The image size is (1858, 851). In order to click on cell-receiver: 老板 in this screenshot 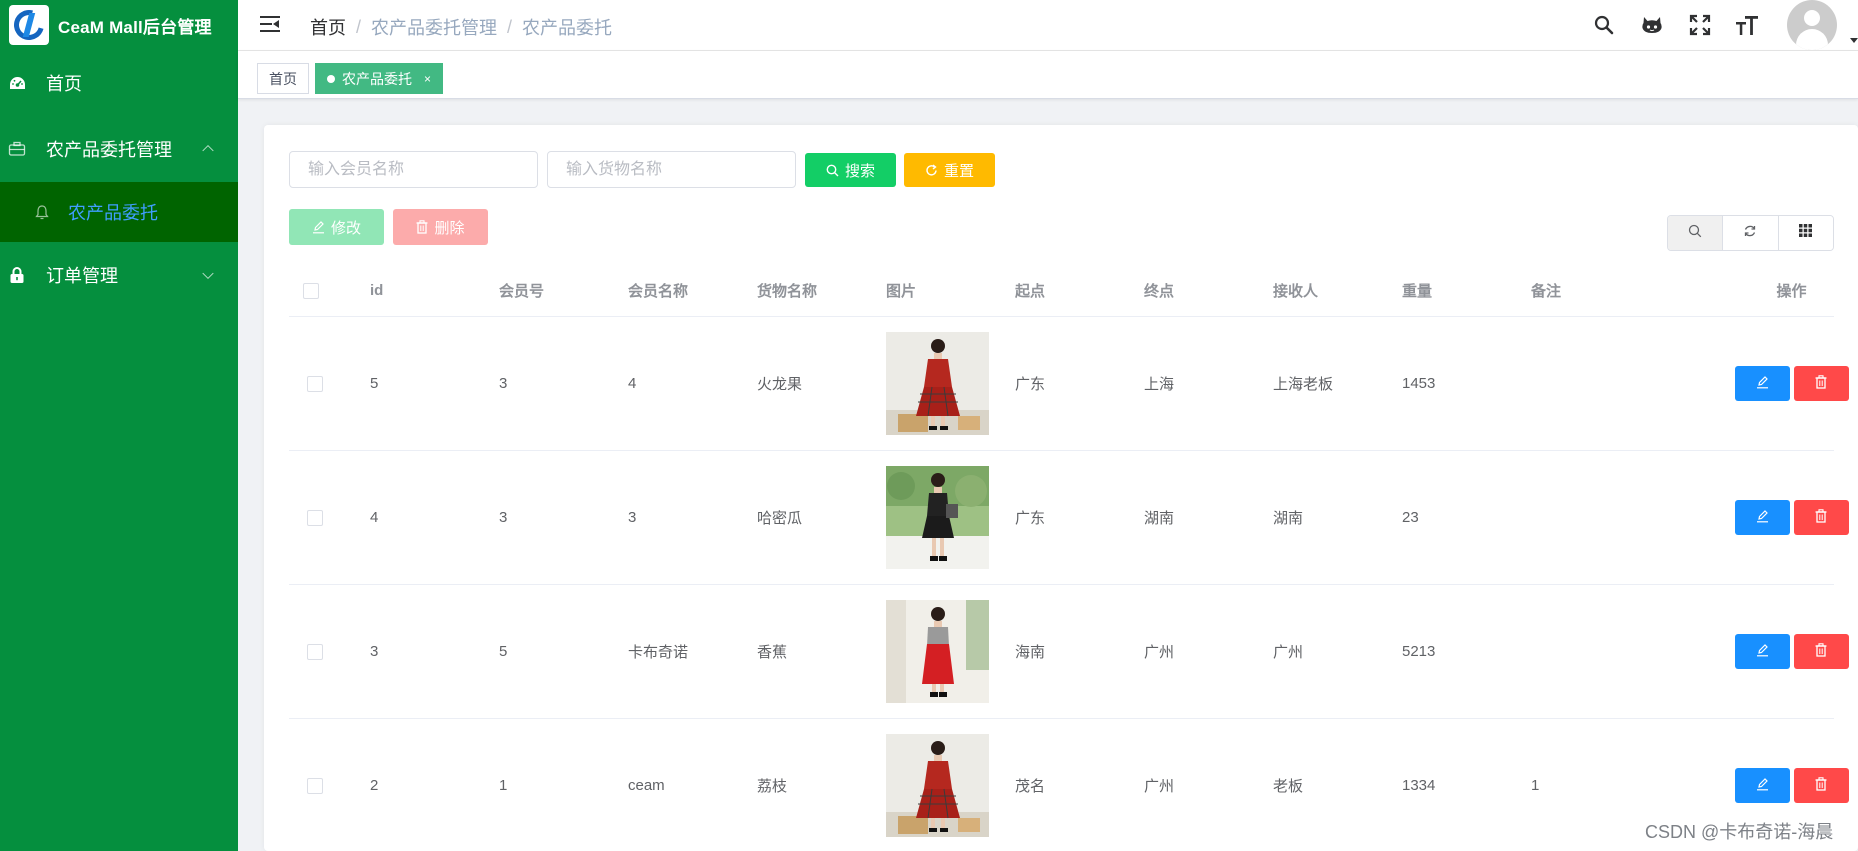, I will do `click(1288, 786)`.